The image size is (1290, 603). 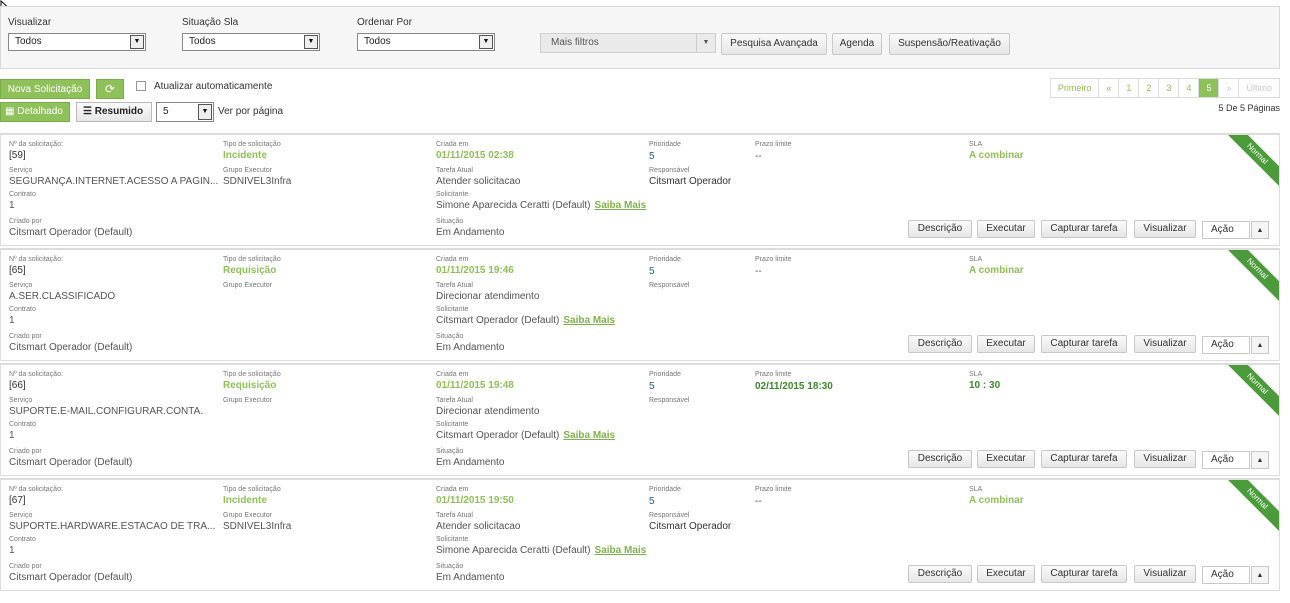 What do you see at coordinates (1074, 88) in the screenshot?
I see `pager-first: Primeiro` at bounding box center [1074, 88].